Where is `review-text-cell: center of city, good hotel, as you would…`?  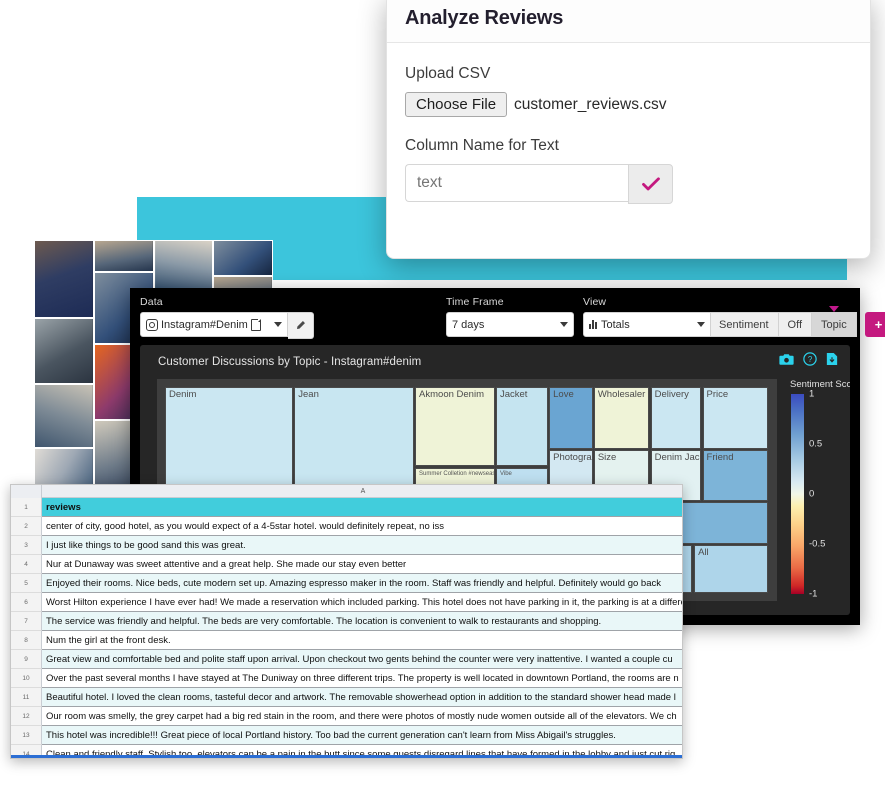 review-text-cell: center of city, good hotel, as you would… is located at coordinates (362, 526).